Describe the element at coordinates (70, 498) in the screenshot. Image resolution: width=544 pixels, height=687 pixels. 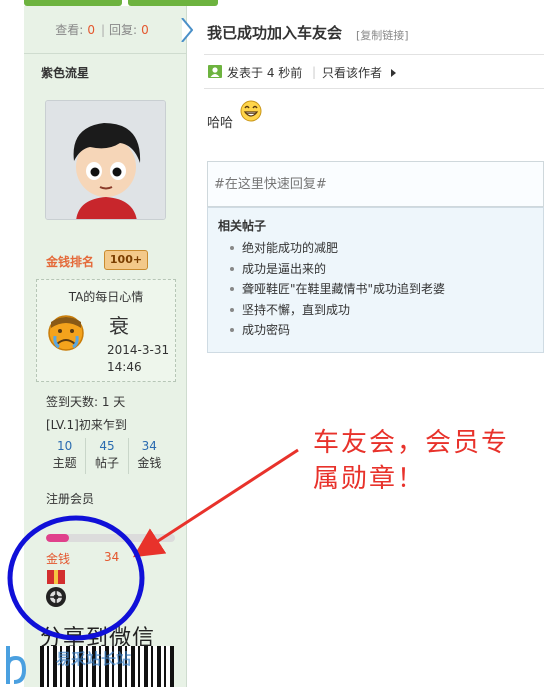
I see `user-group: 注册会员` at that location.